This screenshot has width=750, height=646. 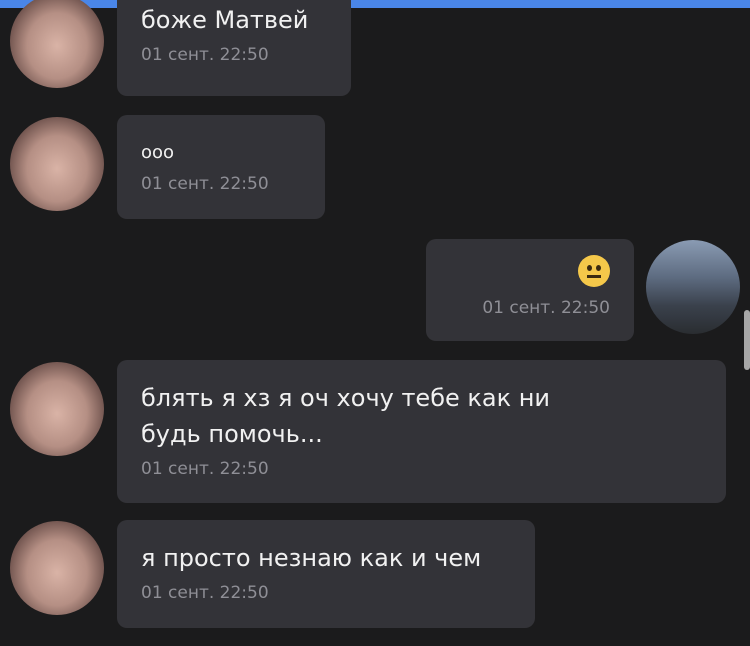 I want to click on scrollbar, so click(x=747, y=340).